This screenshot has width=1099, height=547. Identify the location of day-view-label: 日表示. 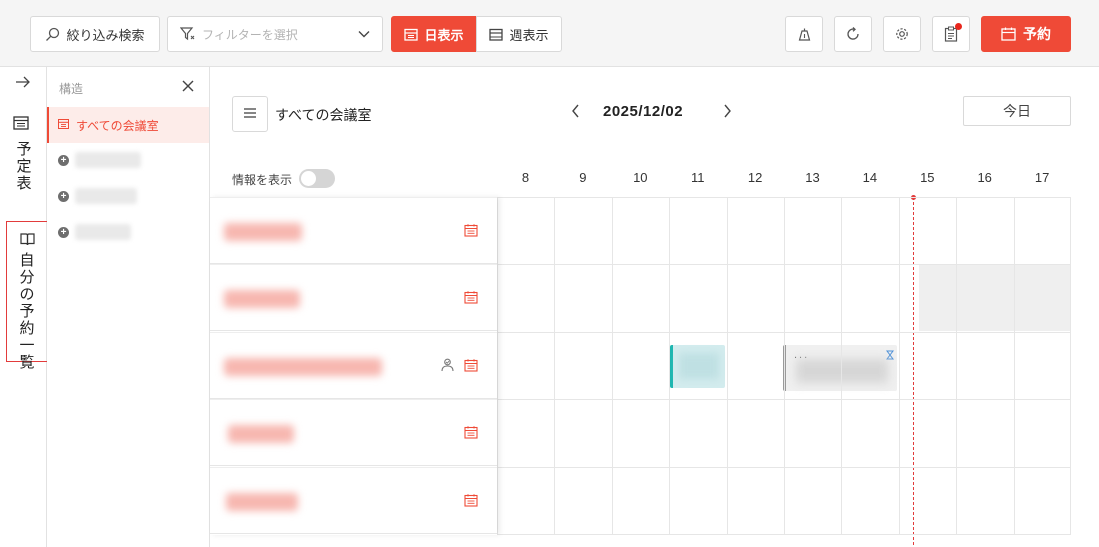
(444, 35).